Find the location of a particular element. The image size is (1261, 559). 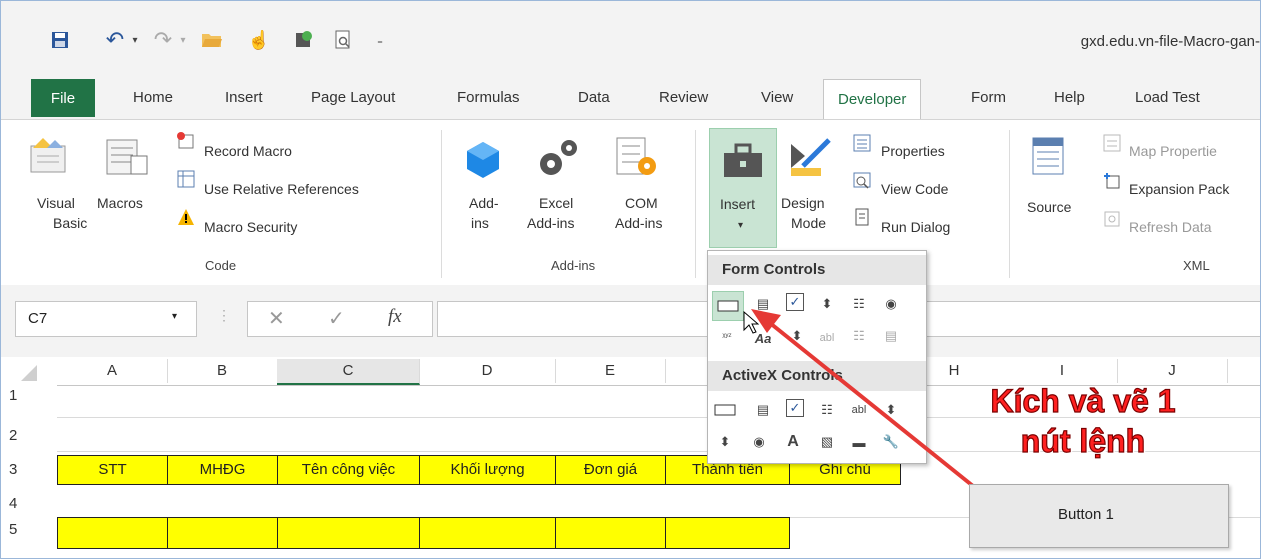

addins-label-2: ins is located at coordinates (480, 223).